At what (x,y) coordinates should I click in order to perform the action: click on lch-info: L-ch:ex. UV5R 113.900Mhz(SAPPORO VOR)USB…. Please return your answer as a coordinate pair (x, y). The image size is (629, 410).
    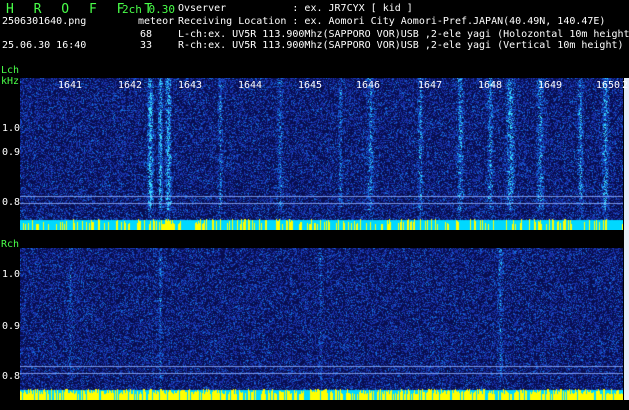
    Looking at the image, I should click on (403, 34).